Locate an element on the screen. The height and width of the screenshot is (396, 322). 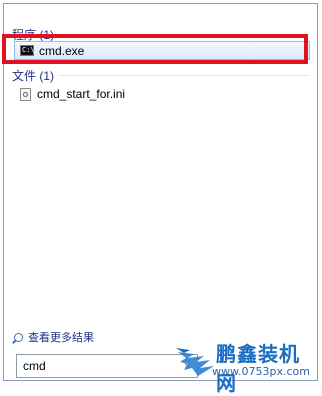
result-item-label: cmd_start_for.ini is located at coordinates (81, 94).